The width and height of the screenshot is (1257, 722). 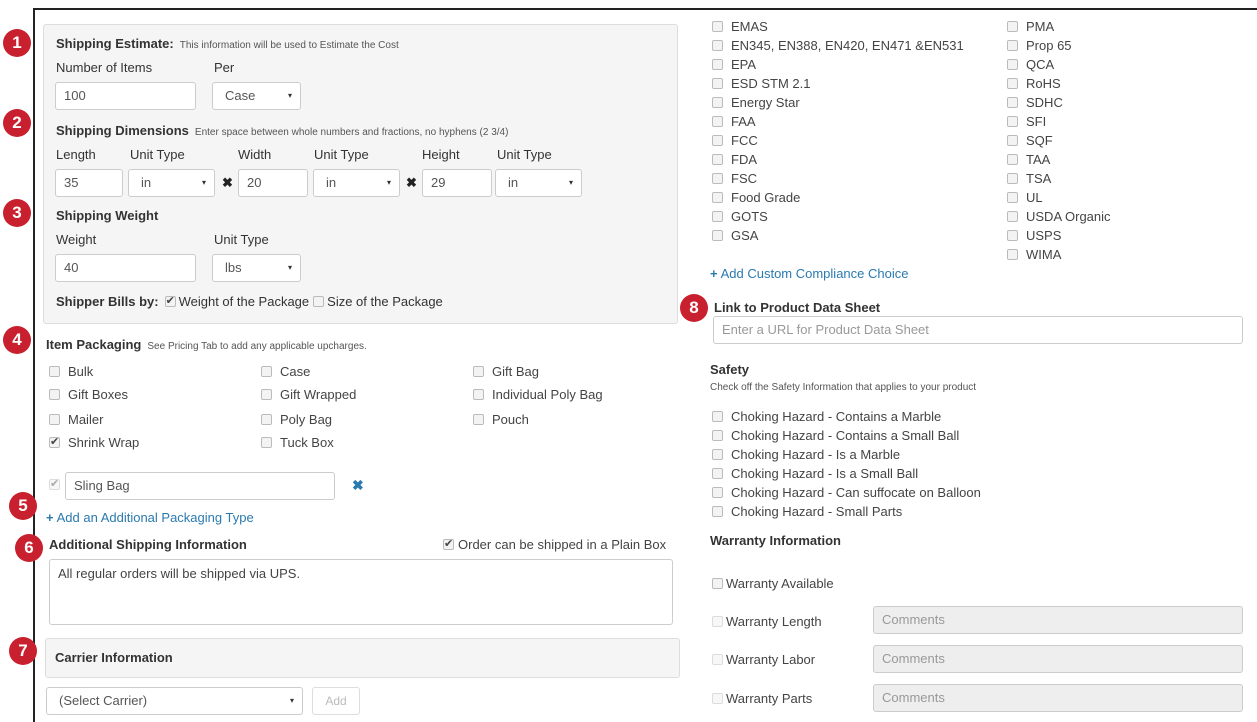 What do you see at coordinates (358, 485) in the screenshot?
I see `remove-icon: ✖` at bounding box center [358, 485].